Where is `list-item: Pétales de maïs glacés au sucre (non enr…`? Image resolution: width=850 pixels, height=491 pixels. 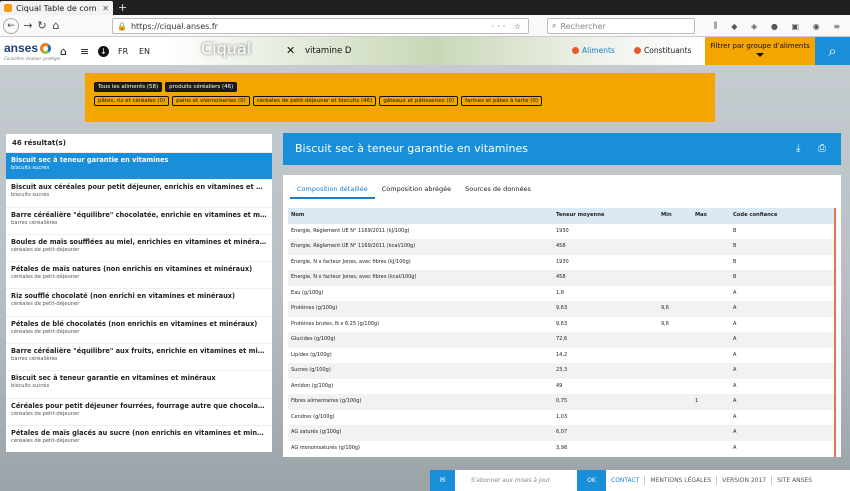
list-item: Pétales de maïs glacés au sucre (non enr… is located at coordinates (139, 438).